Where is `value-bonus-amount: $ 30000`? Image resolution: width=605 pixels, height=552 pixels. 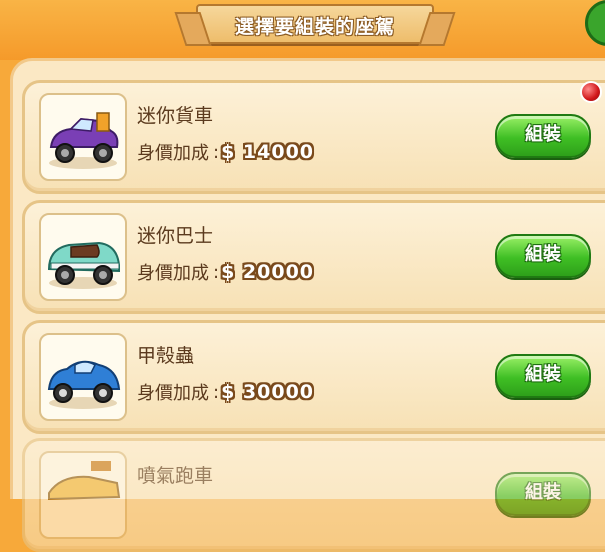
value-bonus-amount: $ 30000 is located at coordinates (268, 392).